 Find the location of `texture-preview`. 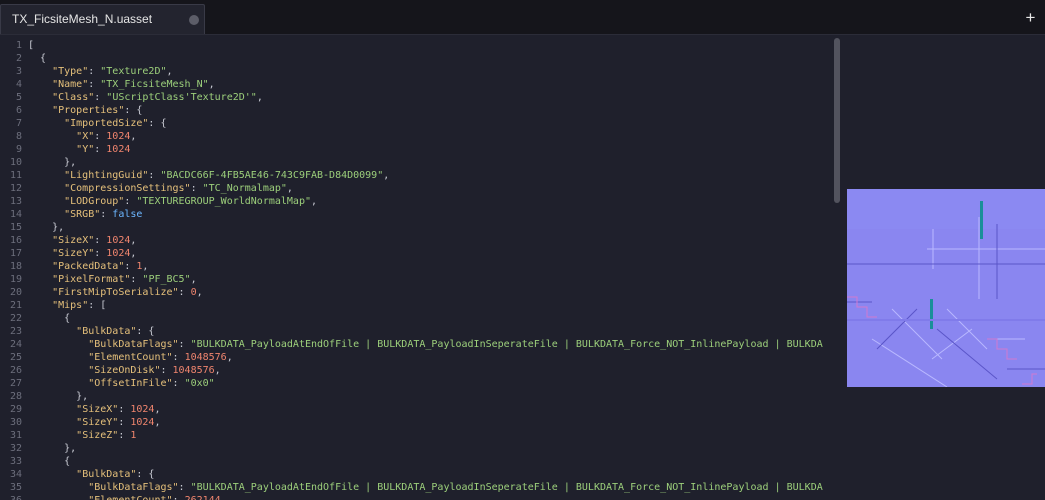

texture-preview is located at coordinates (946, 288).